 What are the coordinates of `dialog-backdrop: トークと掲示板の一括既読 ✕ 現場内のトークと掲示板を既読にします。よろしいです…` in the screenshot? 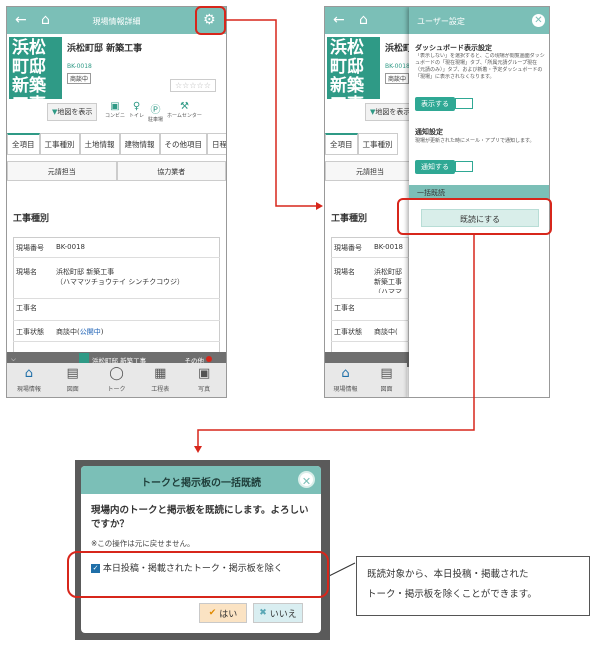 It's located at (202, 550).